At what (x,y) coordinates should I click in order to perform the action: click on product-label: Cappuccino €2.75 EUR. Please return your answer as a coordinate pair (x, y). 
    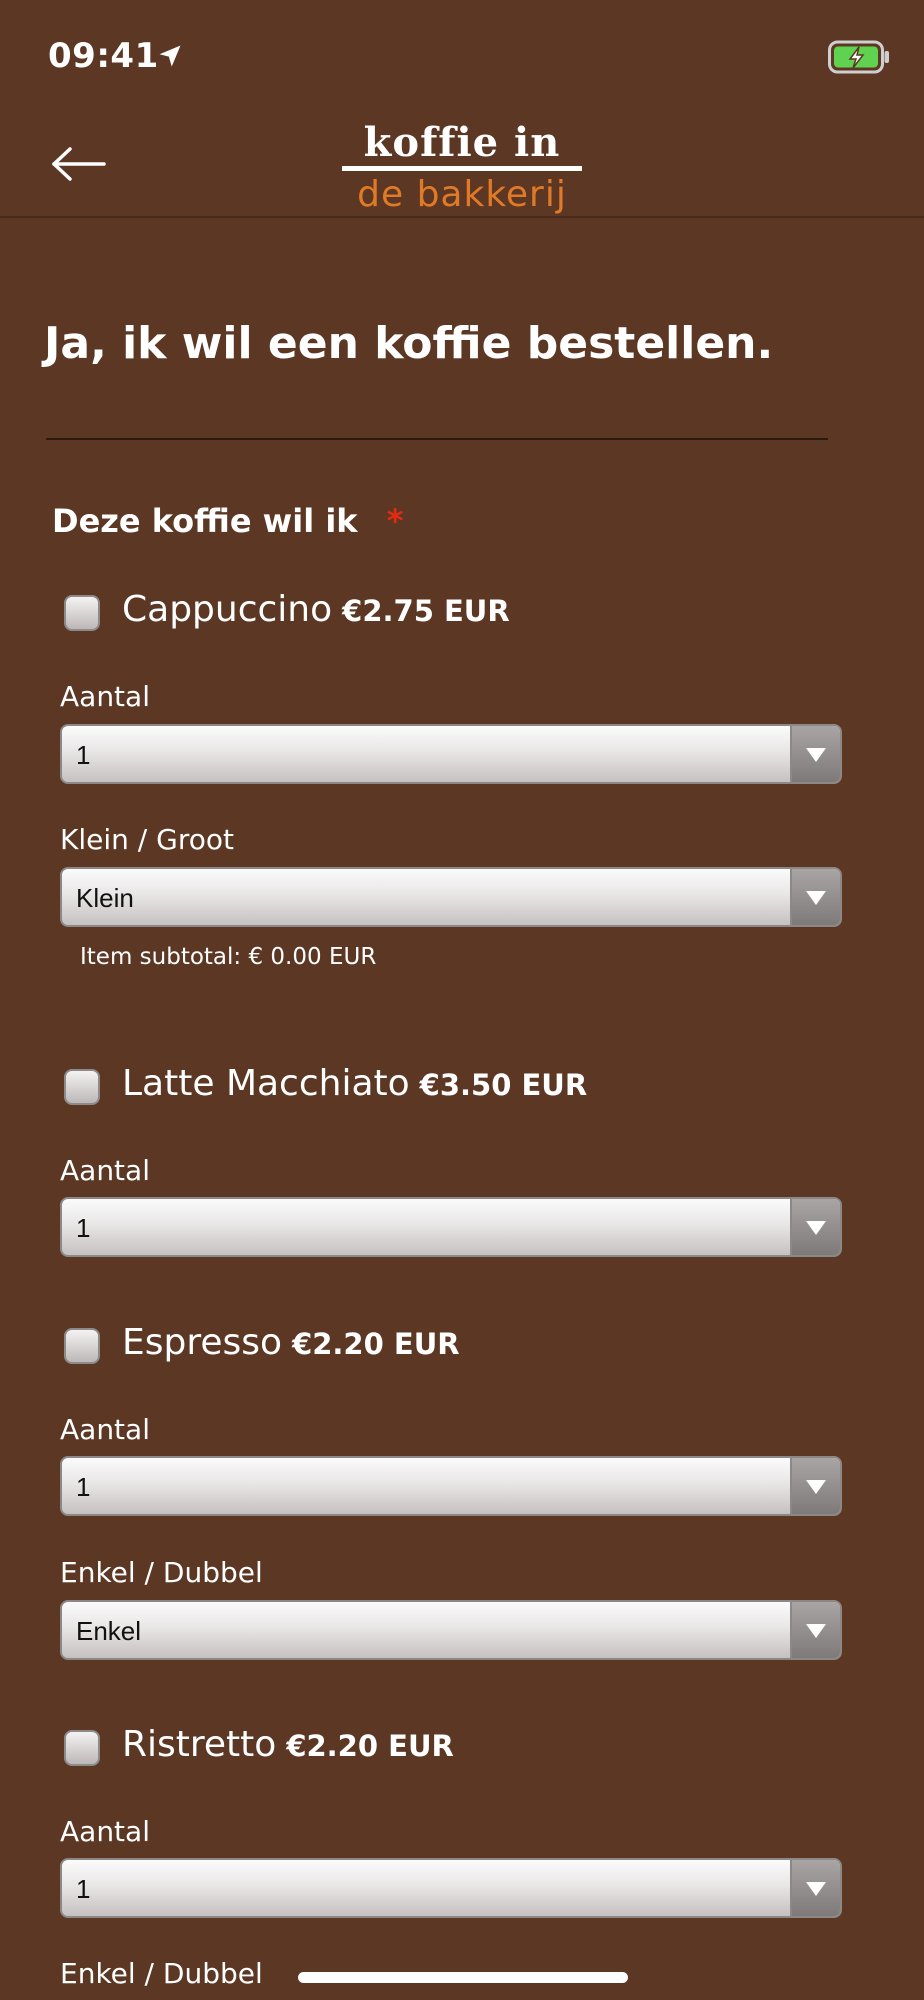
    Looking at the image, I should click on (316, 609).